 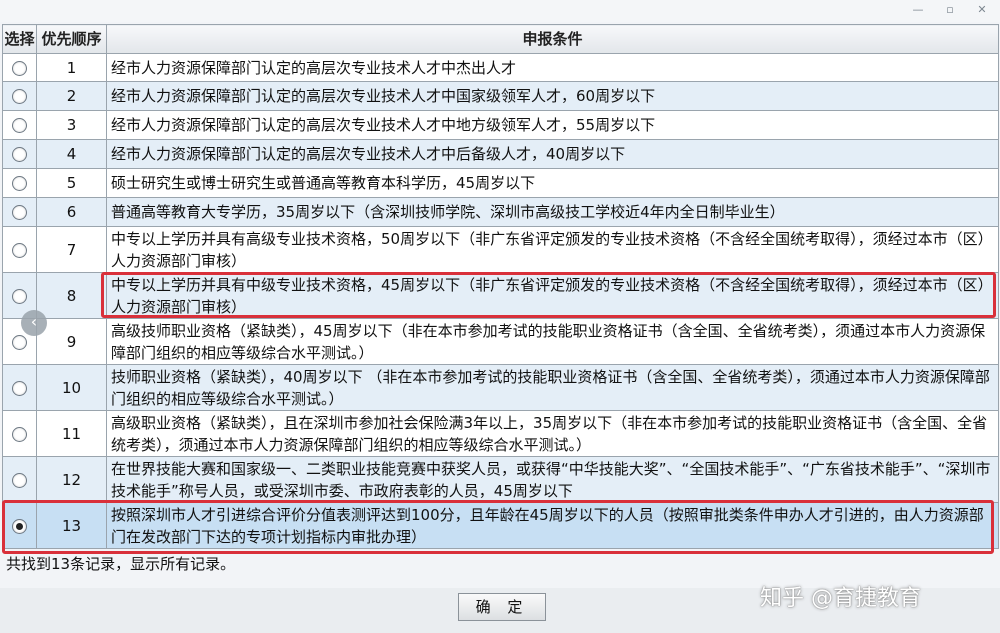 I want to click on chevron-left-icon: ‹, so click(x=34, y=323).